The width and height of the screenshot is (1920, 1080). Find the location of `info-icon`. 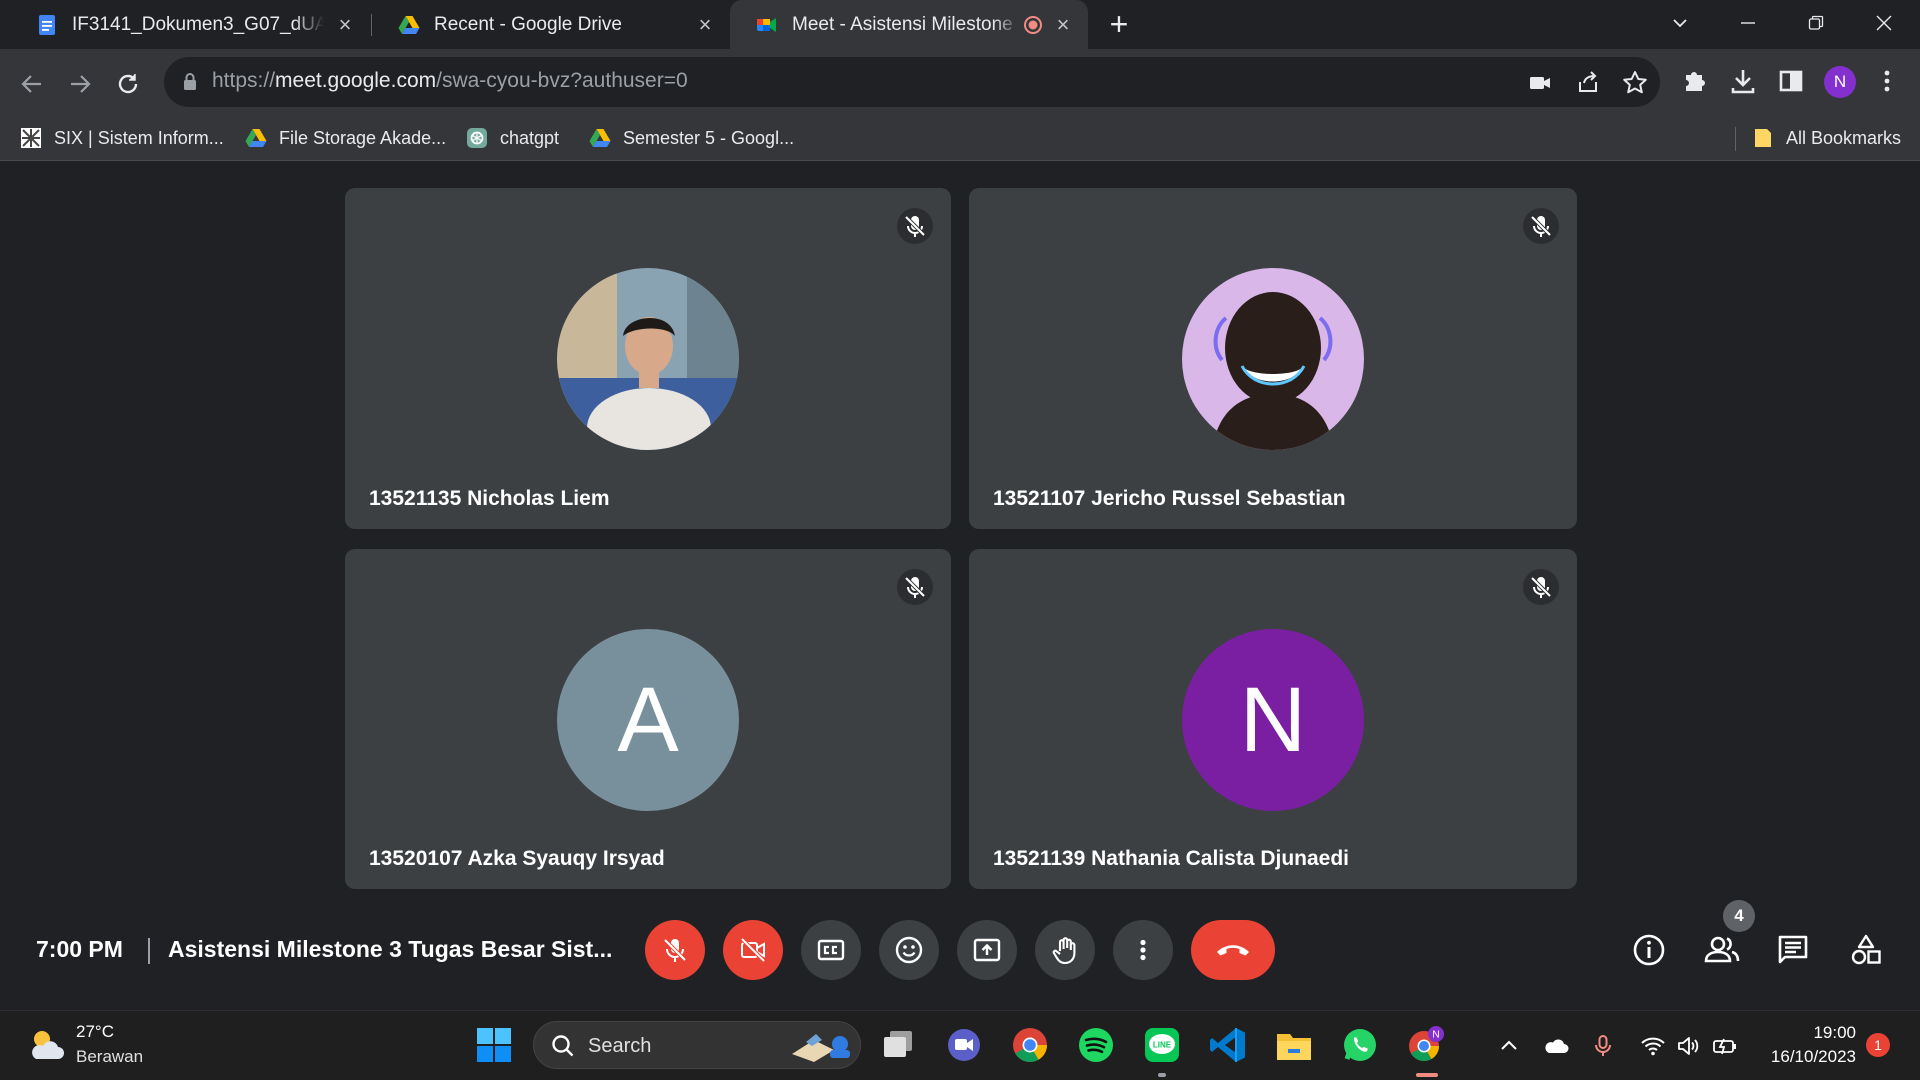

info-icon is located at coordinates (1649, 950).